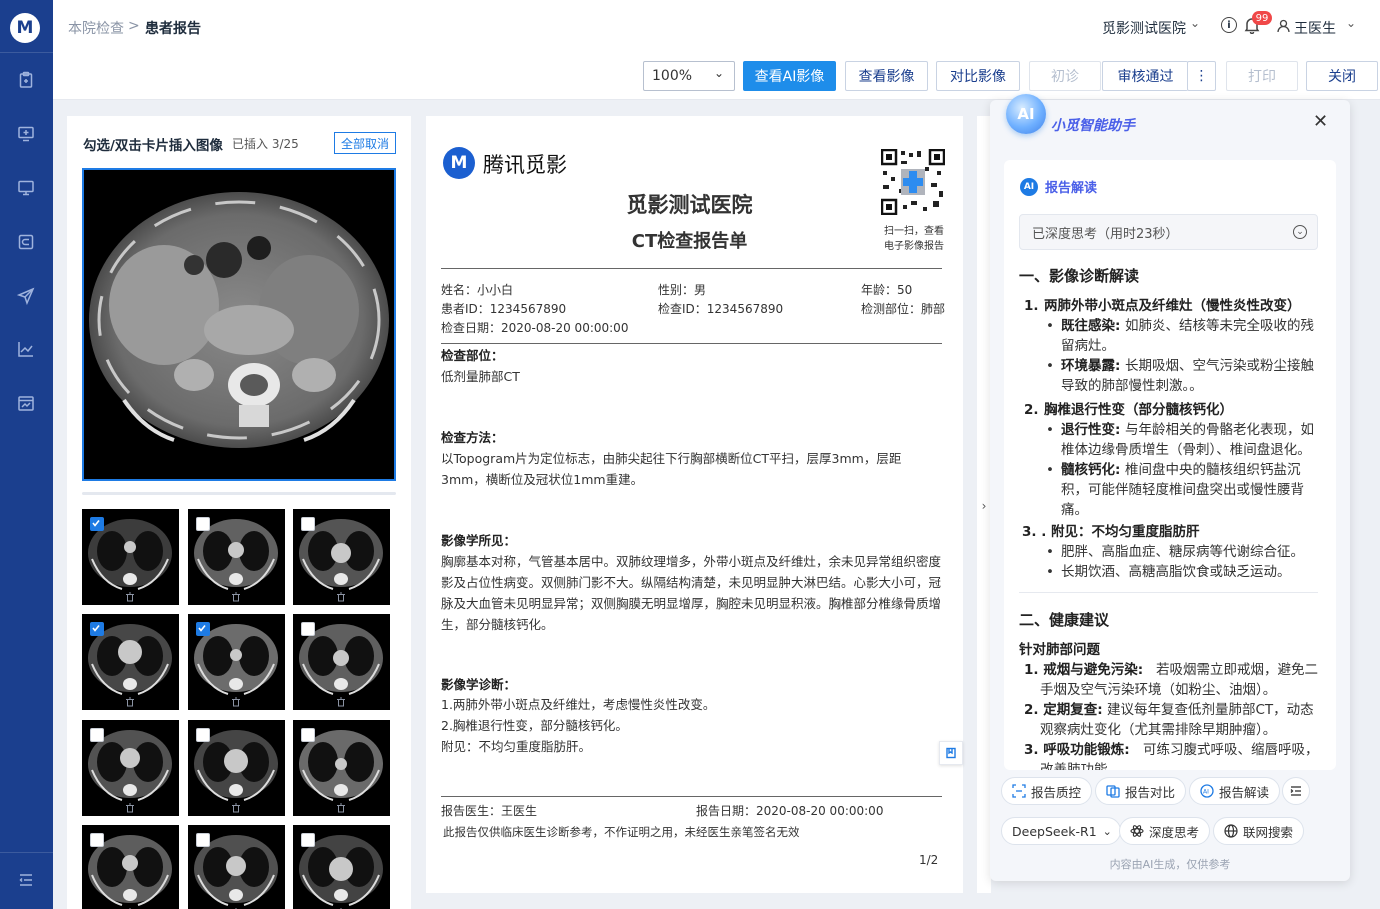 This screenshot has height=909, width=1380. I want to click on expand-chevron-right-icon: ›, so click(984, 506).